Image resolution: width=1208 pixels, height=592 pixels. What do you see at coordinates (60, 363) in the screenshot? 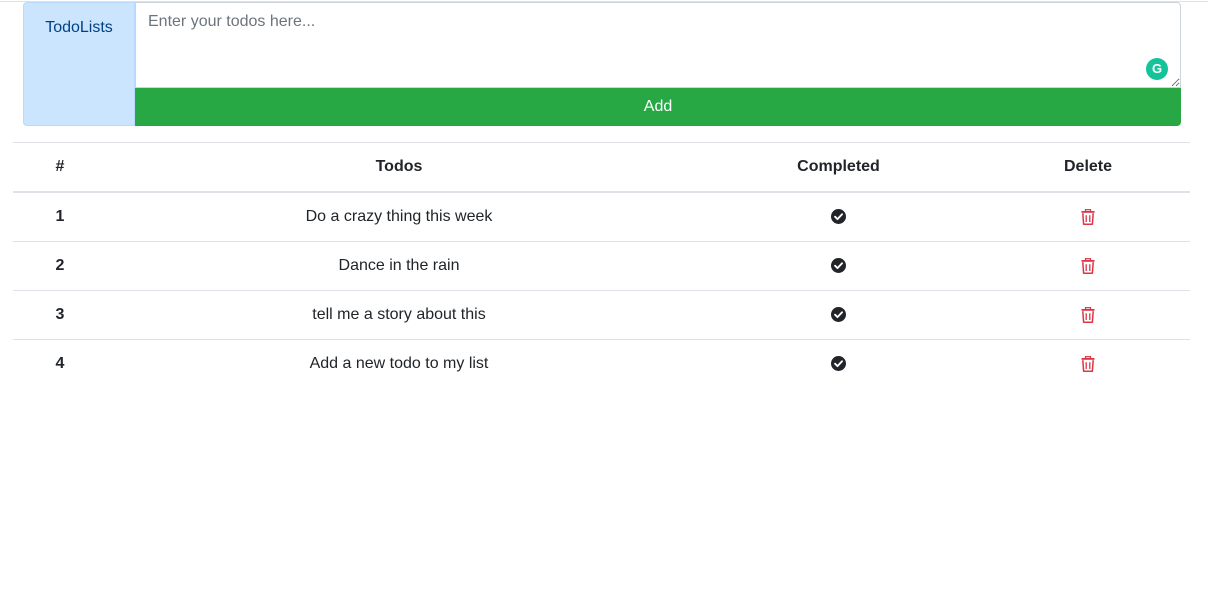
I see `row-number: 4` at bounding box center [60, 363].